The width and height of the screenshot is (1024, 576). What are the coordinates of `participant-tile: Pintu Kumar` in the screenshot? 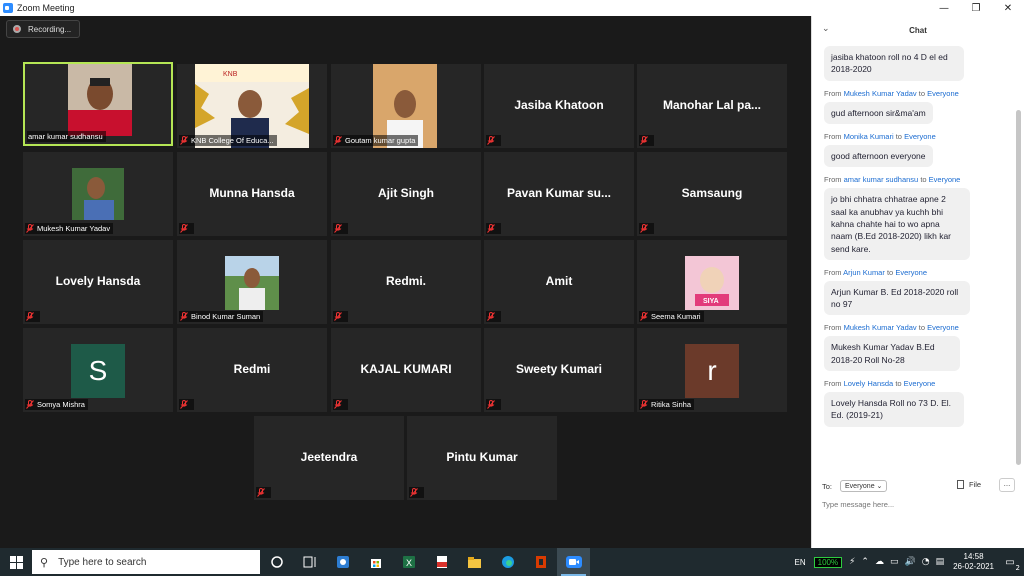 It's located at (482, 458).